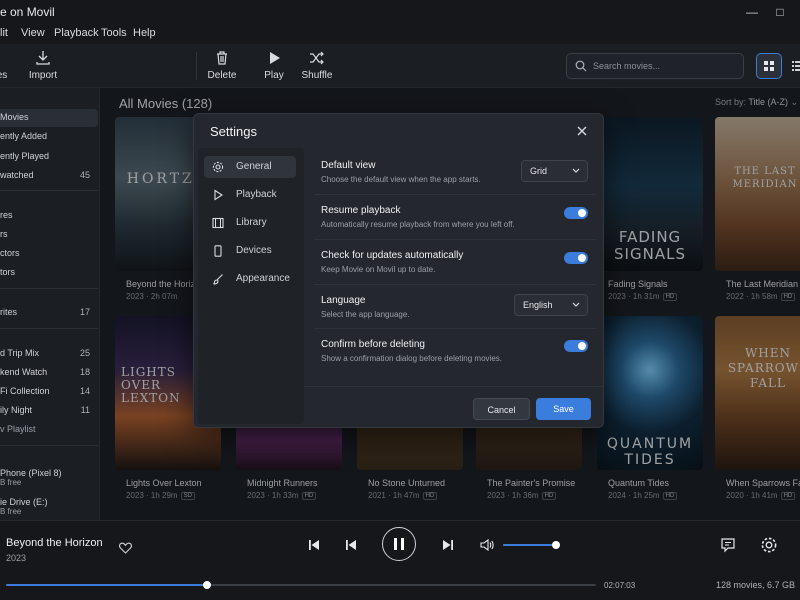  Describe the element at coordinates (351, 545) in the screenshot. I see `previous-icon` at that location.